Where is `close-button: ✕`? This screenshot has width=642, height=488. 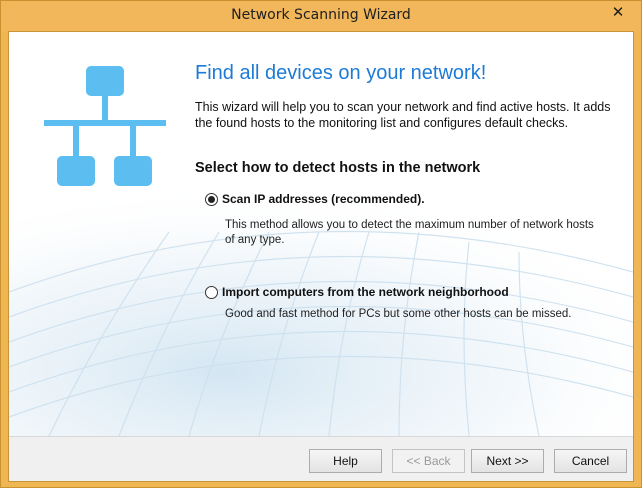
close-button: ✕ is located at coordinates (618, 12).